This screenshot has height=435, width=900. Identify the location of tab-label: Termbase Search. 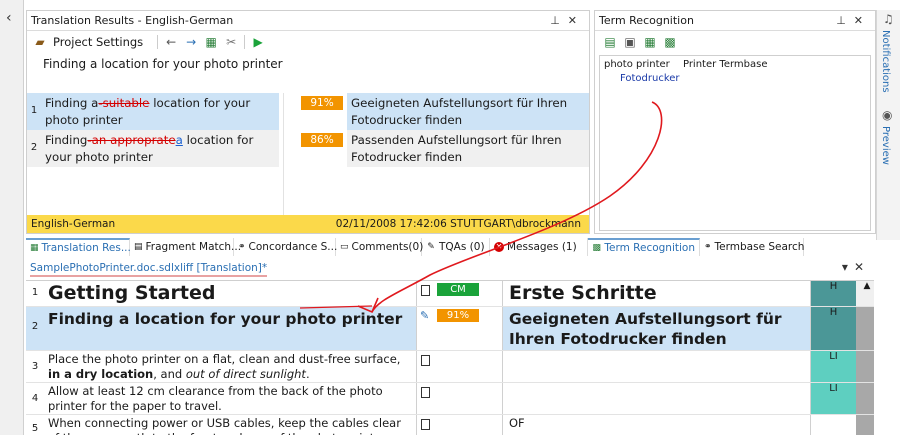
(759, 247).